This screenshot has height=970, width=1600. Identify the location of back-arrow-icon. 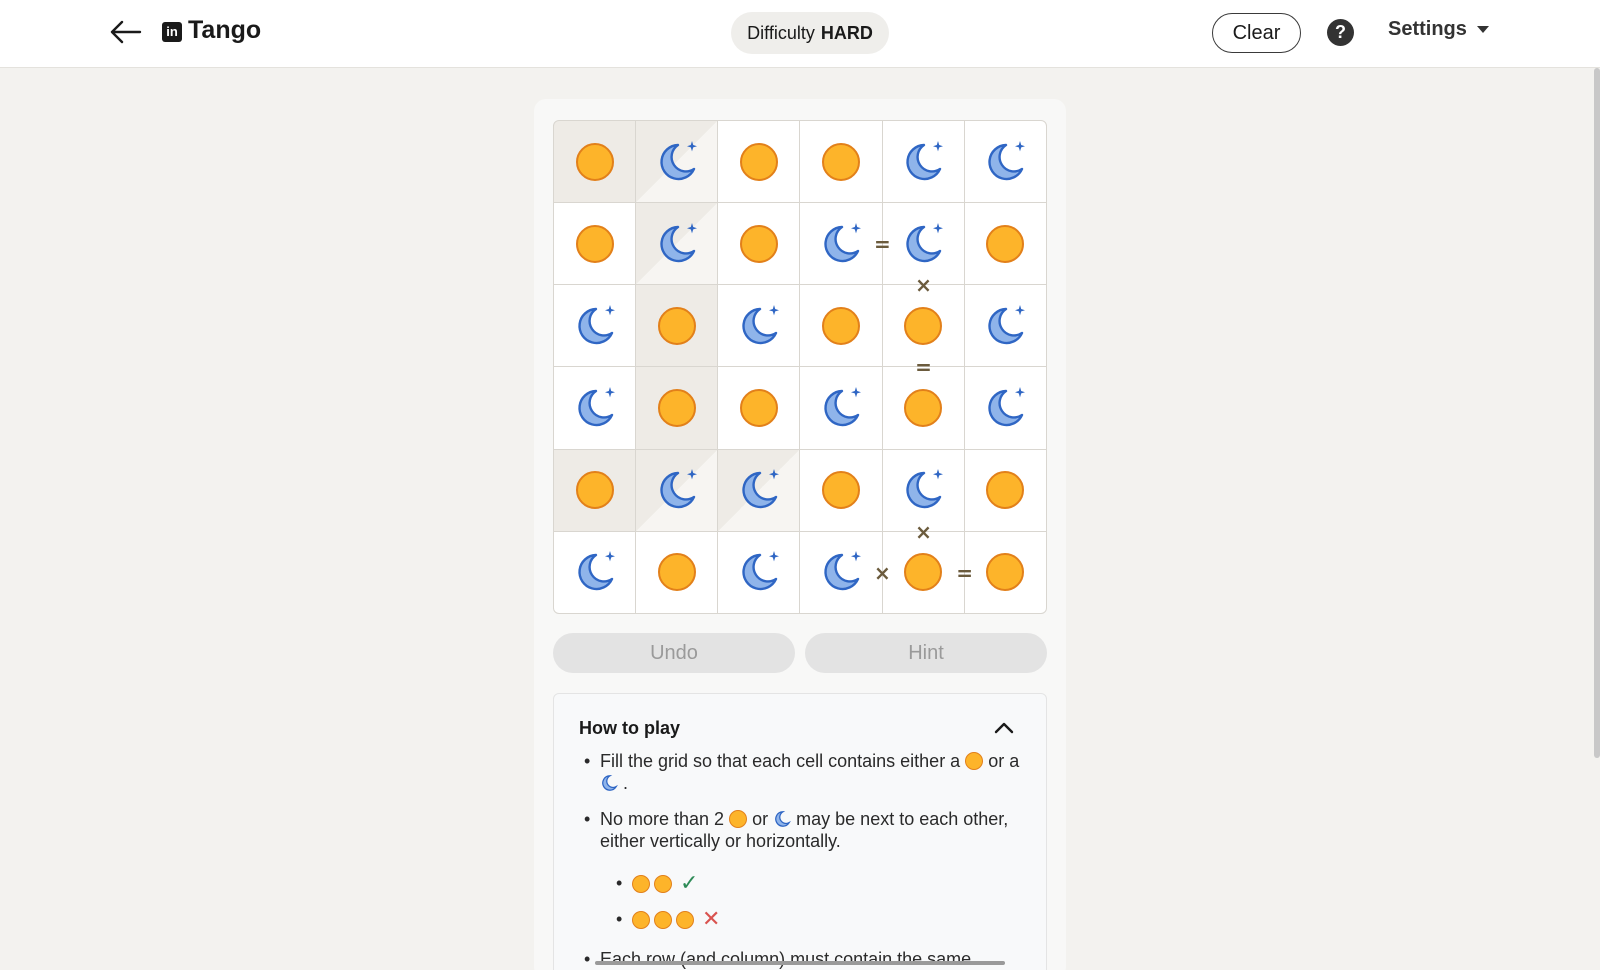
(126, 32).